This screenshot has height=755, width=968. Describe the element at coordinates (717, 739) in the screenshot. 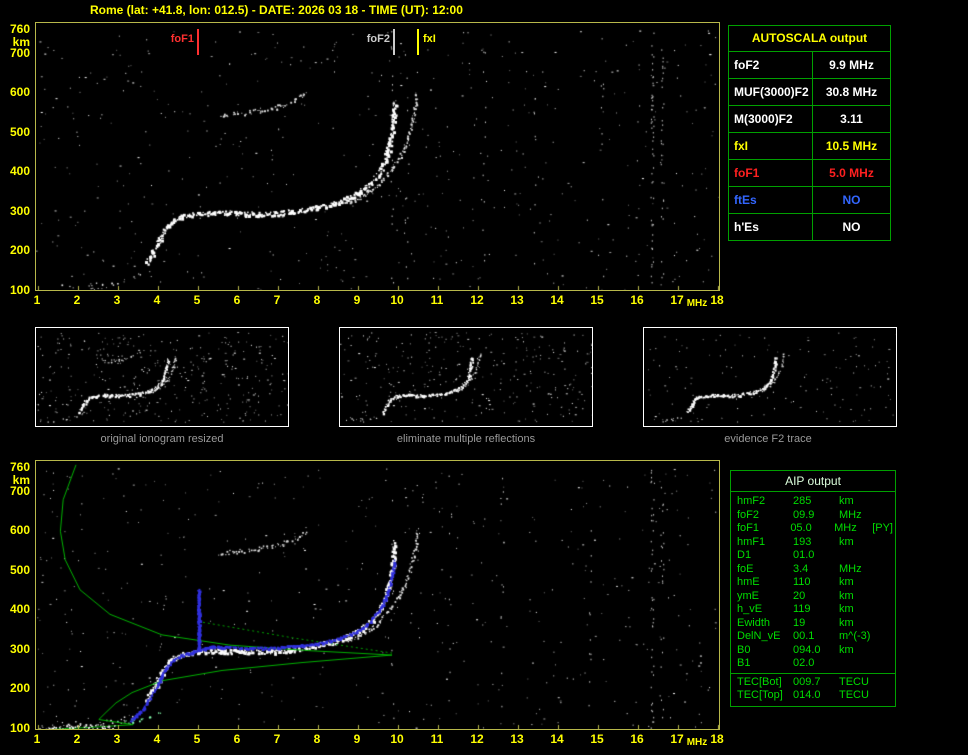

I see `x-axis-tick: 18` at that location.